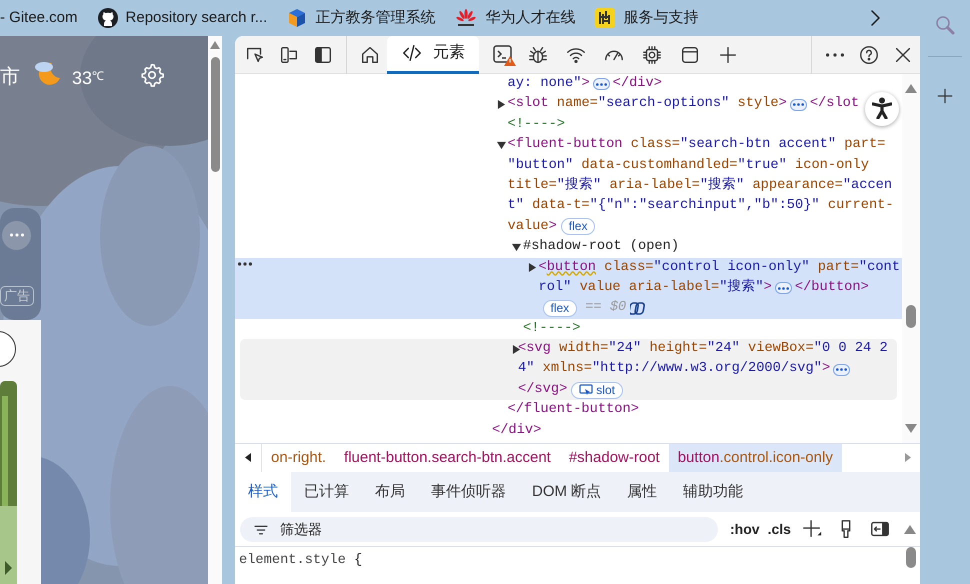  I want to click on slot-badge: slot, so click(597, 390).